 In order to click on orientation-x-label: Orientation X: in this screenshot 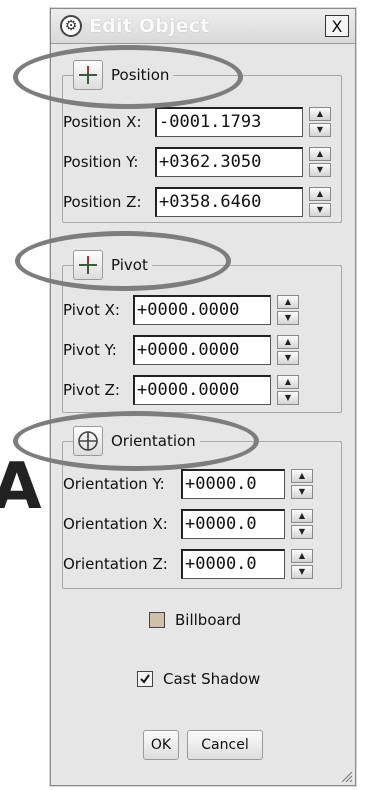, I will do `click(115, 524)`.